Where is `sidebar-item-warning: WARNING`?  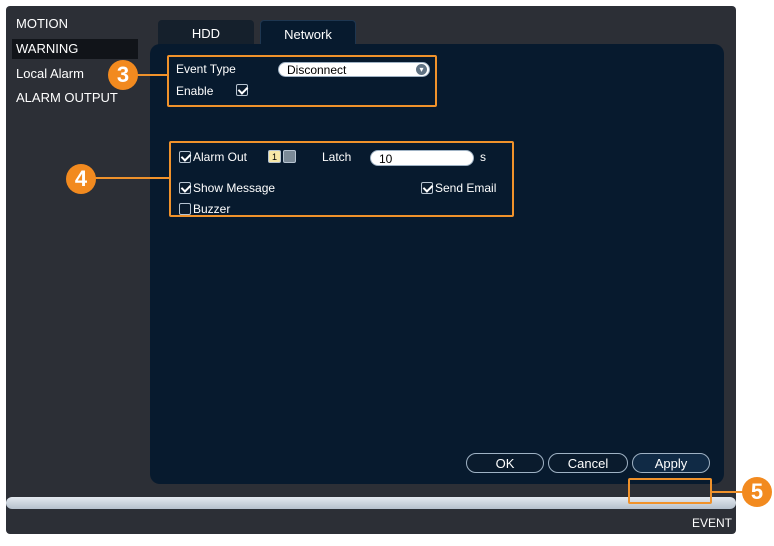 sidebar-item-warning: WARNING is located at coordinates (75, 49).